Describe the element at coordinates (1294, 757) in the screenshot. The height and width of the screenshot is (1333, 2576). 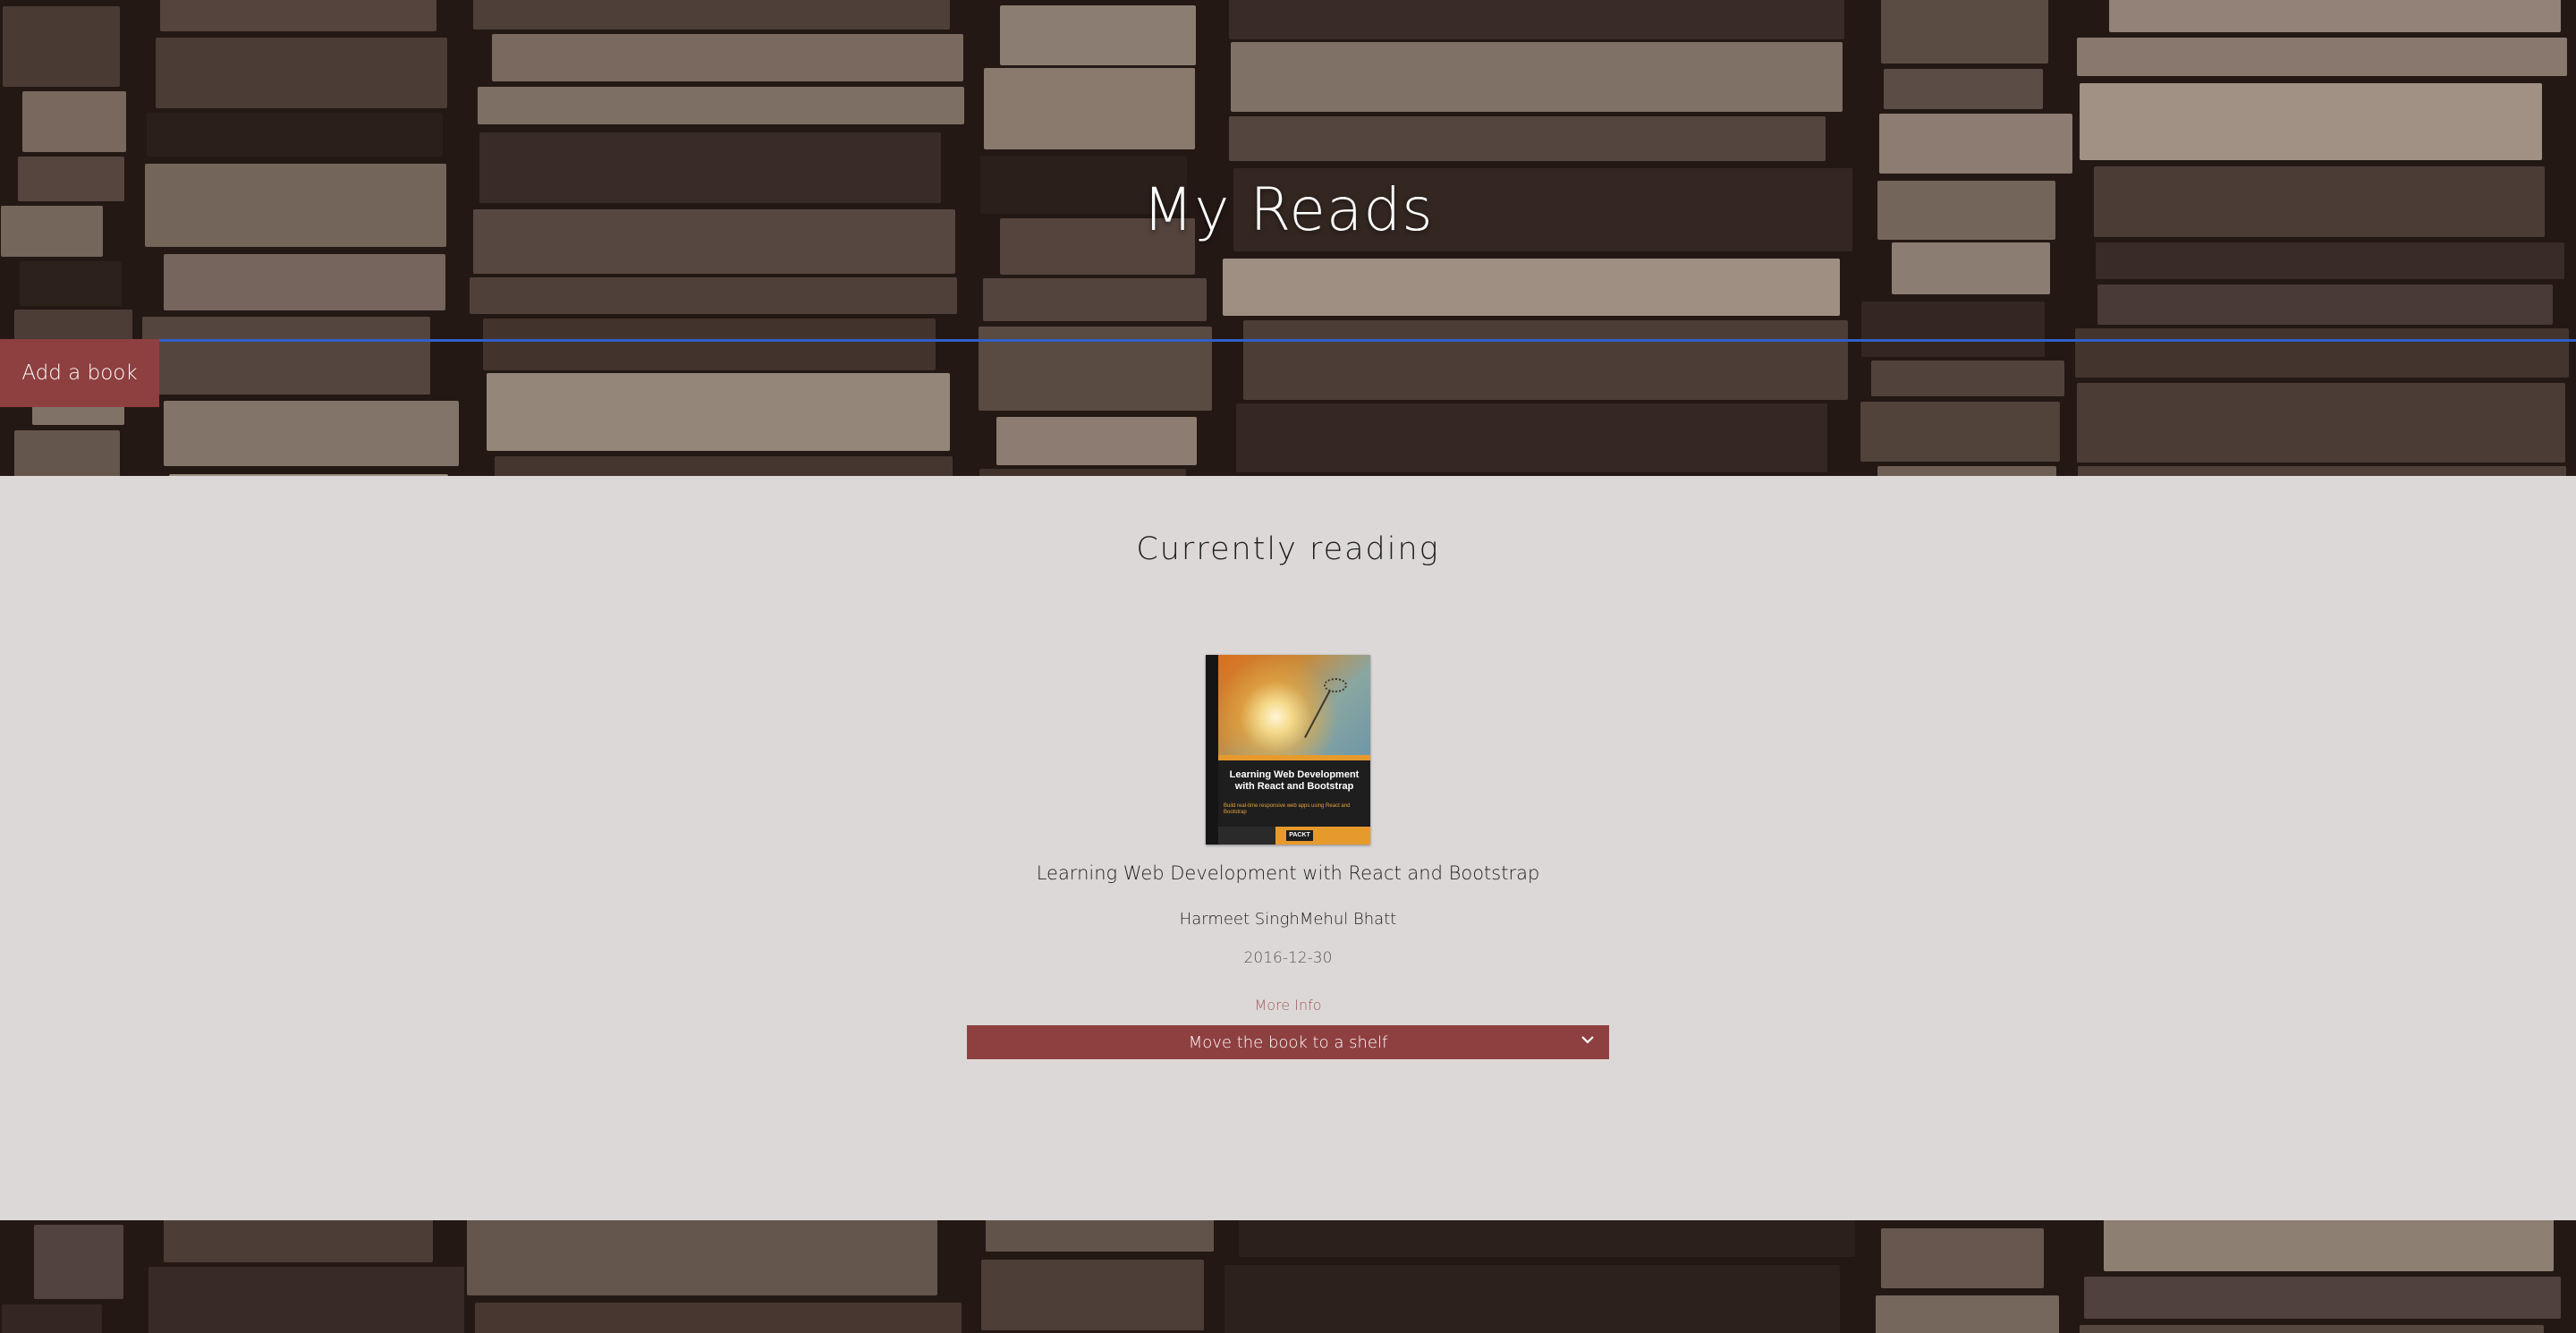
I see `cover-accent-strip` at that location.